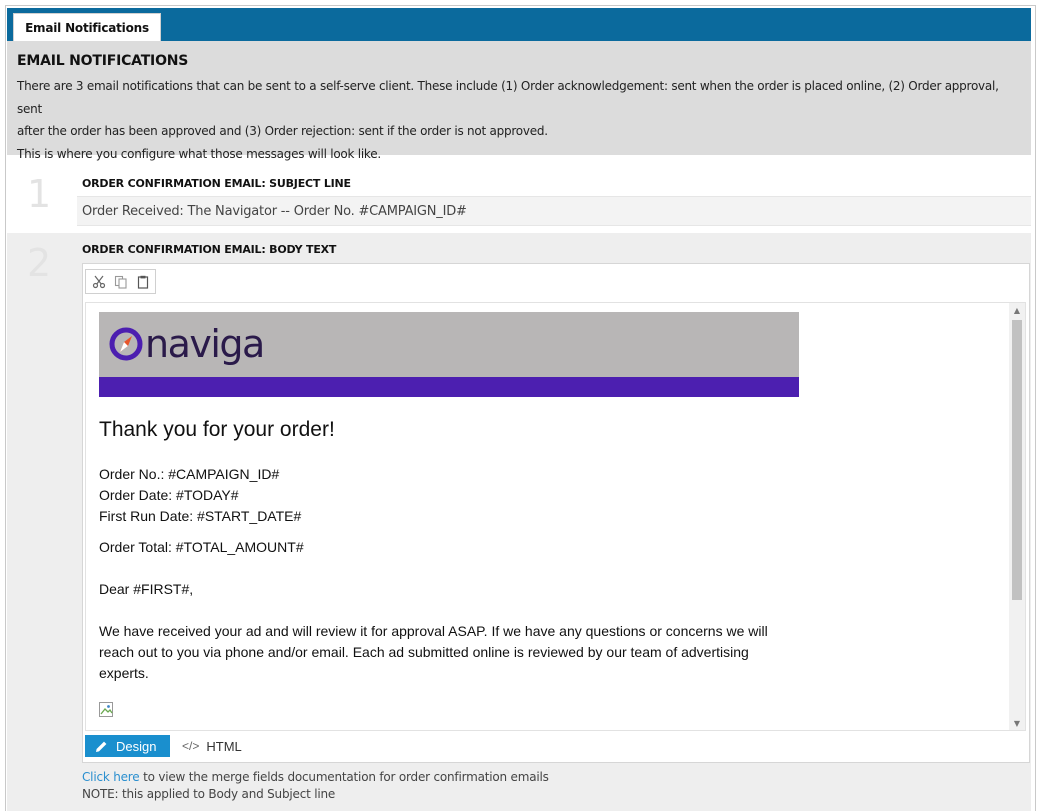 The width and height of the screenshot is (1048, 811). I want to click on logo-wordmark: naviga, so click(205, 344).